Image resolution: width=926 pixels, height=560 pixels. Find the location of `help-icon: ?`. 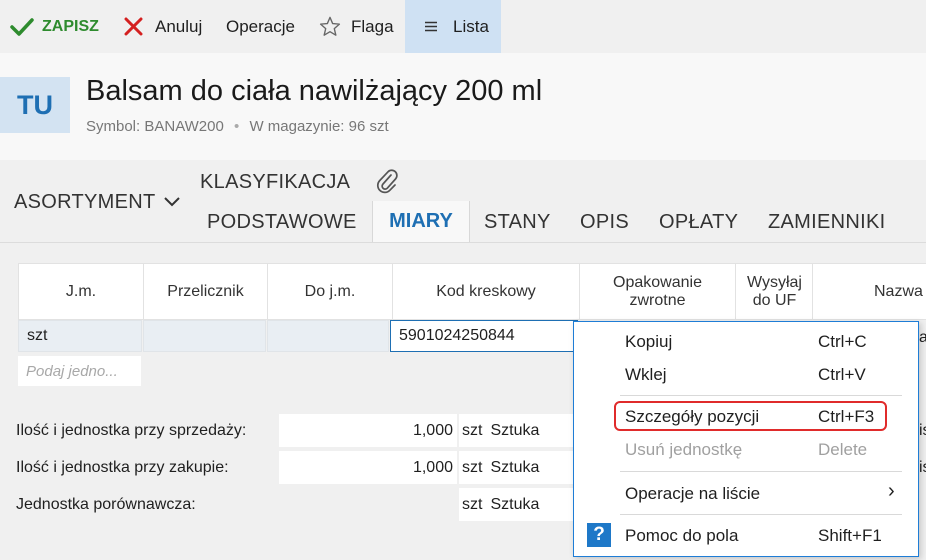

help-icon: ? is located at coordinates (599, 535).